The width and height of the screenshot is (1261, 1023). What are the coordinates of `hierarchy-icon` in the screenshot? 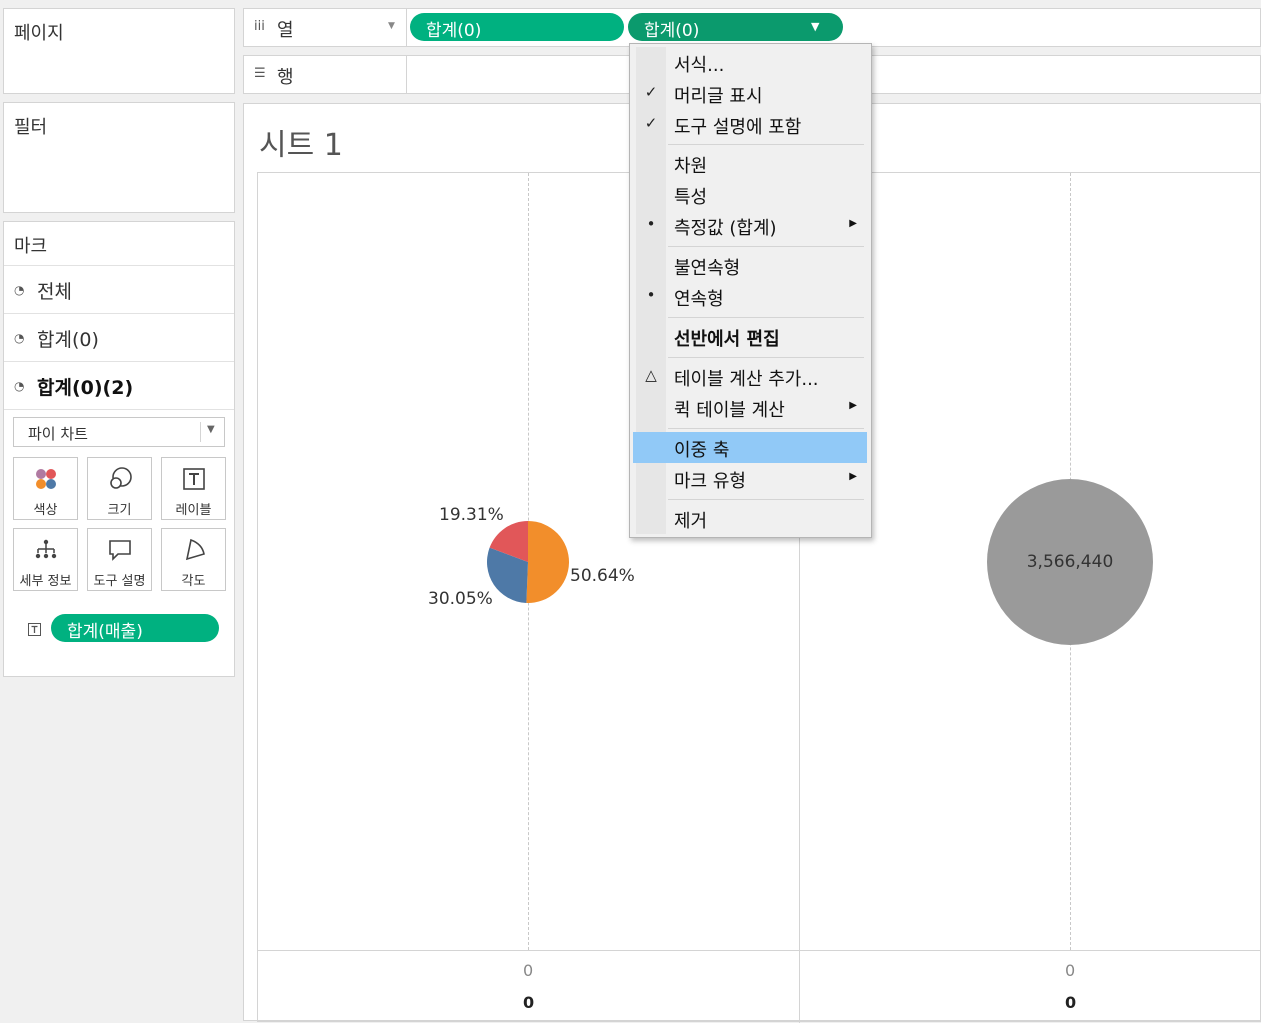 It's located at (45, 550).